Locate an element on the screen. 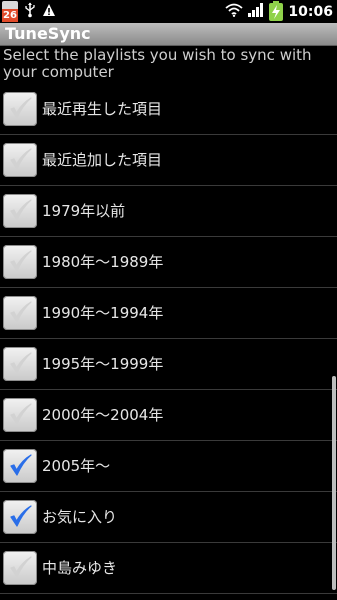  calendar-day: 26 is located at coordinates (10, 15).